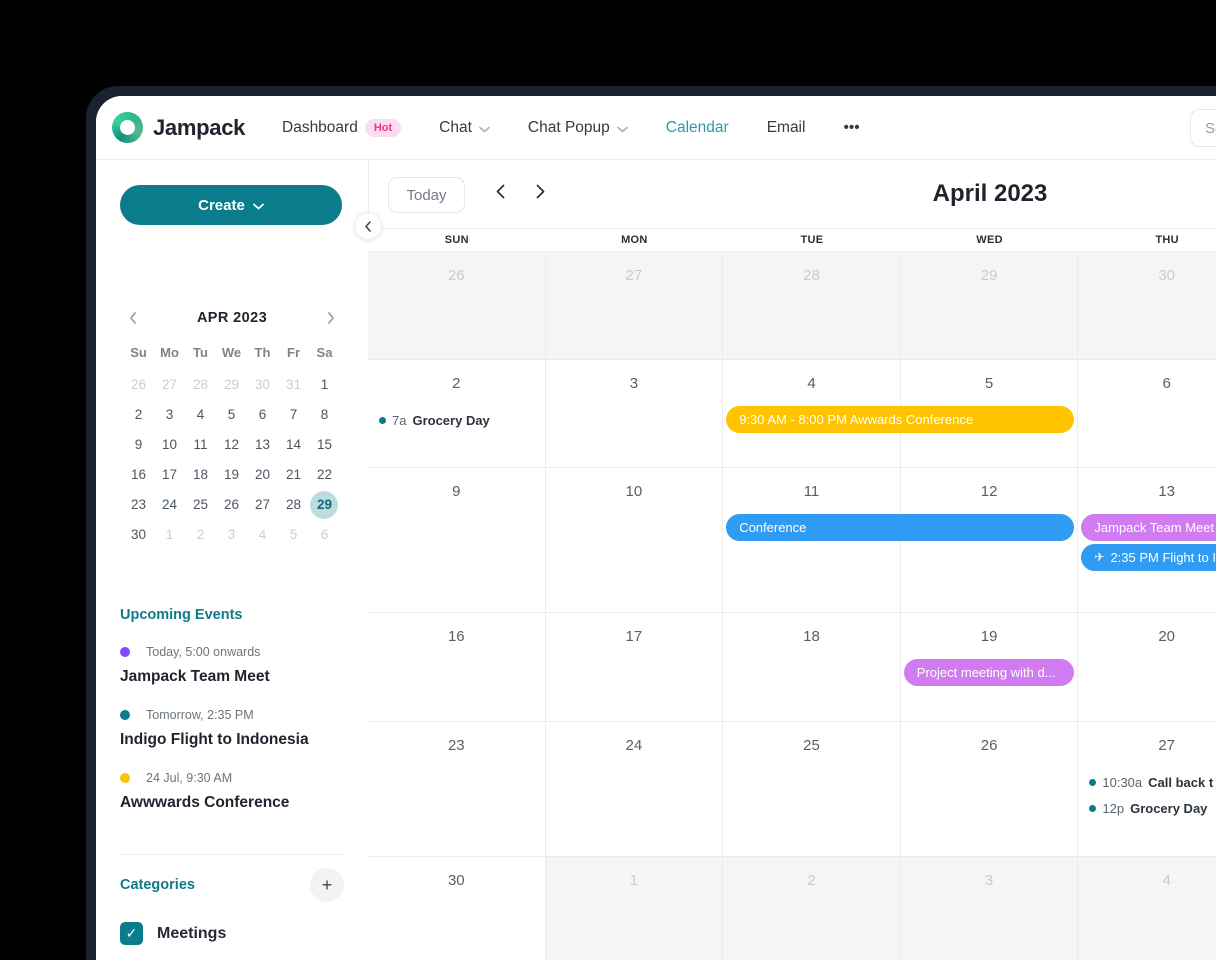 This screenshot has height=960, width=1216. Describe the element at coordinates (1148, 527) in the screenshot. I see `event-pill-jampack-team-meet: Jampack Team Meet` at that location.